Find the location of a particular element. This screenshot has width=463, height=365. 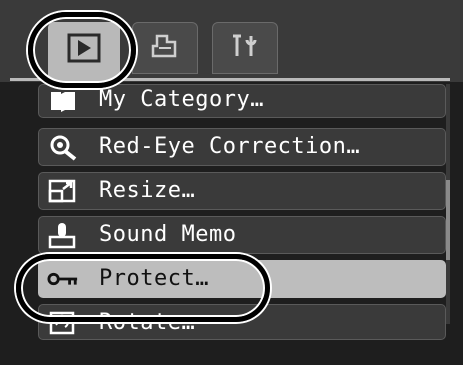

tab-setup is located at coordinates (245, 48).